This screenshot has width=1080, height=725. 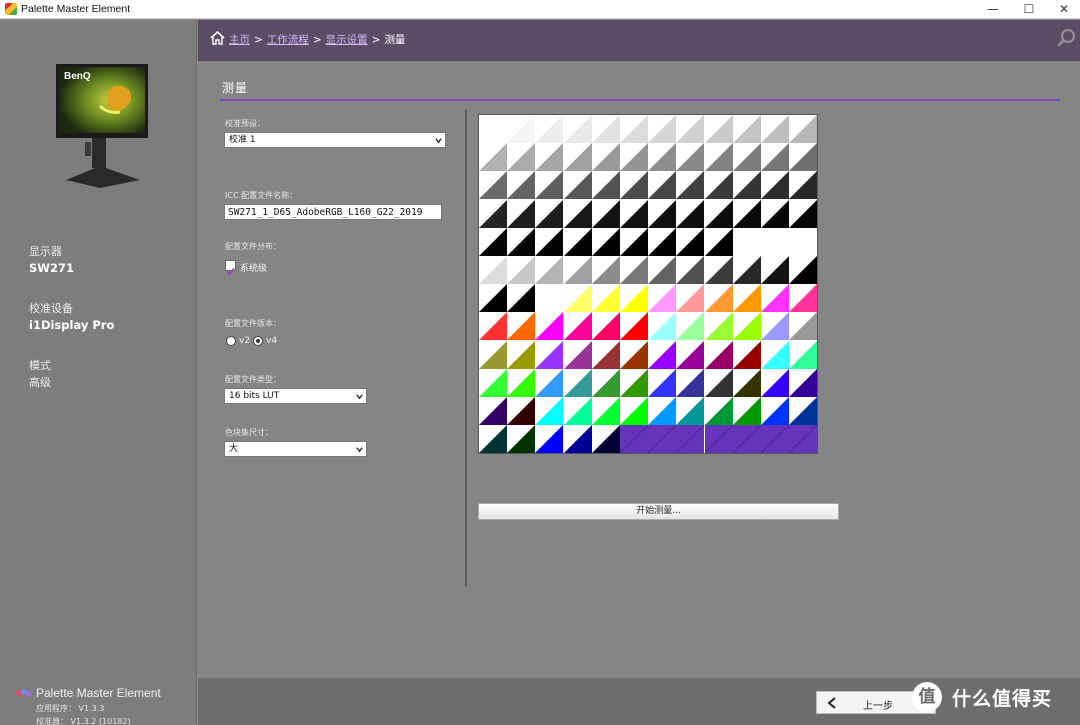 I want to click on profile-type-select: 16 bits LUT, so click(x=295, y=396).